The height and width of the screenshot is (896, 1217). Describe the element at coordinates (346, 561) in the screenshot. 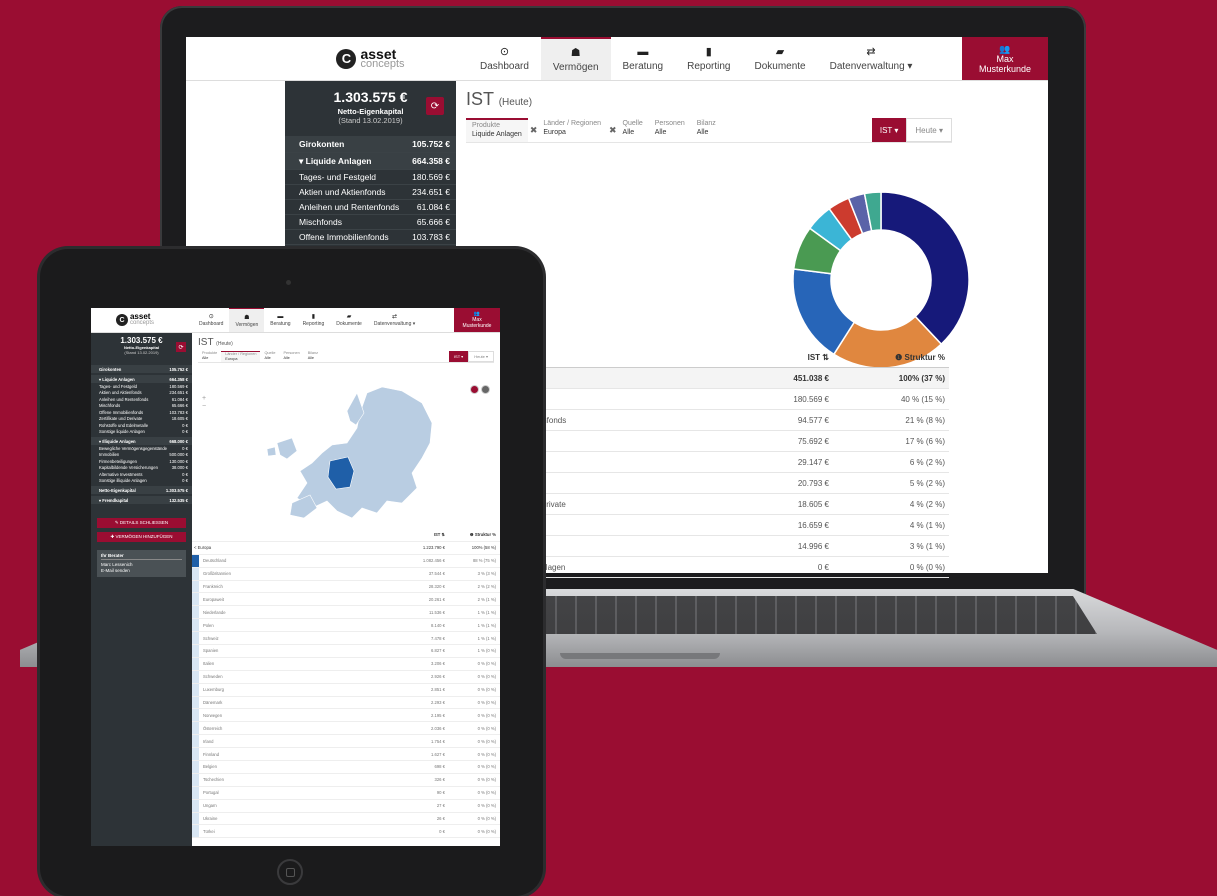

I see `table-row: Deutschland 1.082.456 € 88 % (75 %)` at that location.